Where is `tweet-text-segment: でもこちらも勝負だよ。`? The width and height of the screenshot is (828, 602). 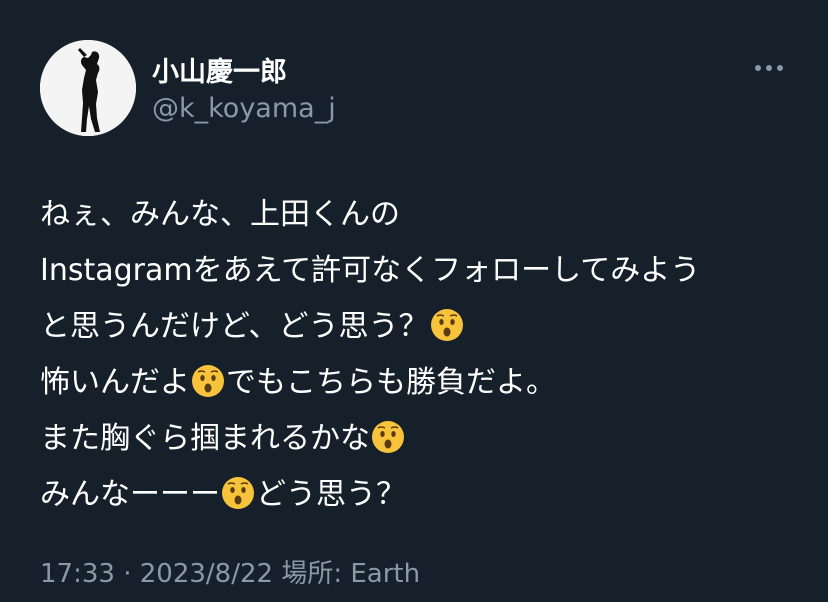 tweet-text-segment: でもこちらも勝負だよ。 is located at coordinates (391, 382).